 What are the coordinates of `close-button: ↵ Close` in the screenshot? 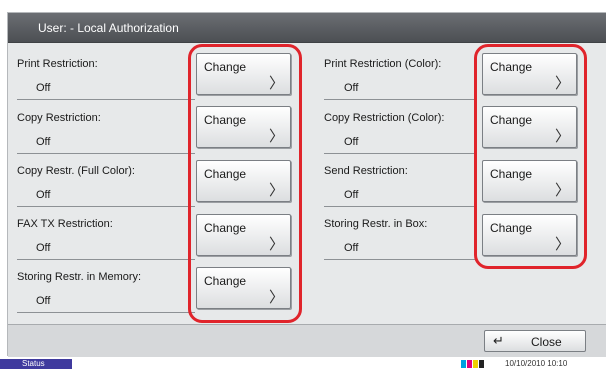 It's located at (535, 341).